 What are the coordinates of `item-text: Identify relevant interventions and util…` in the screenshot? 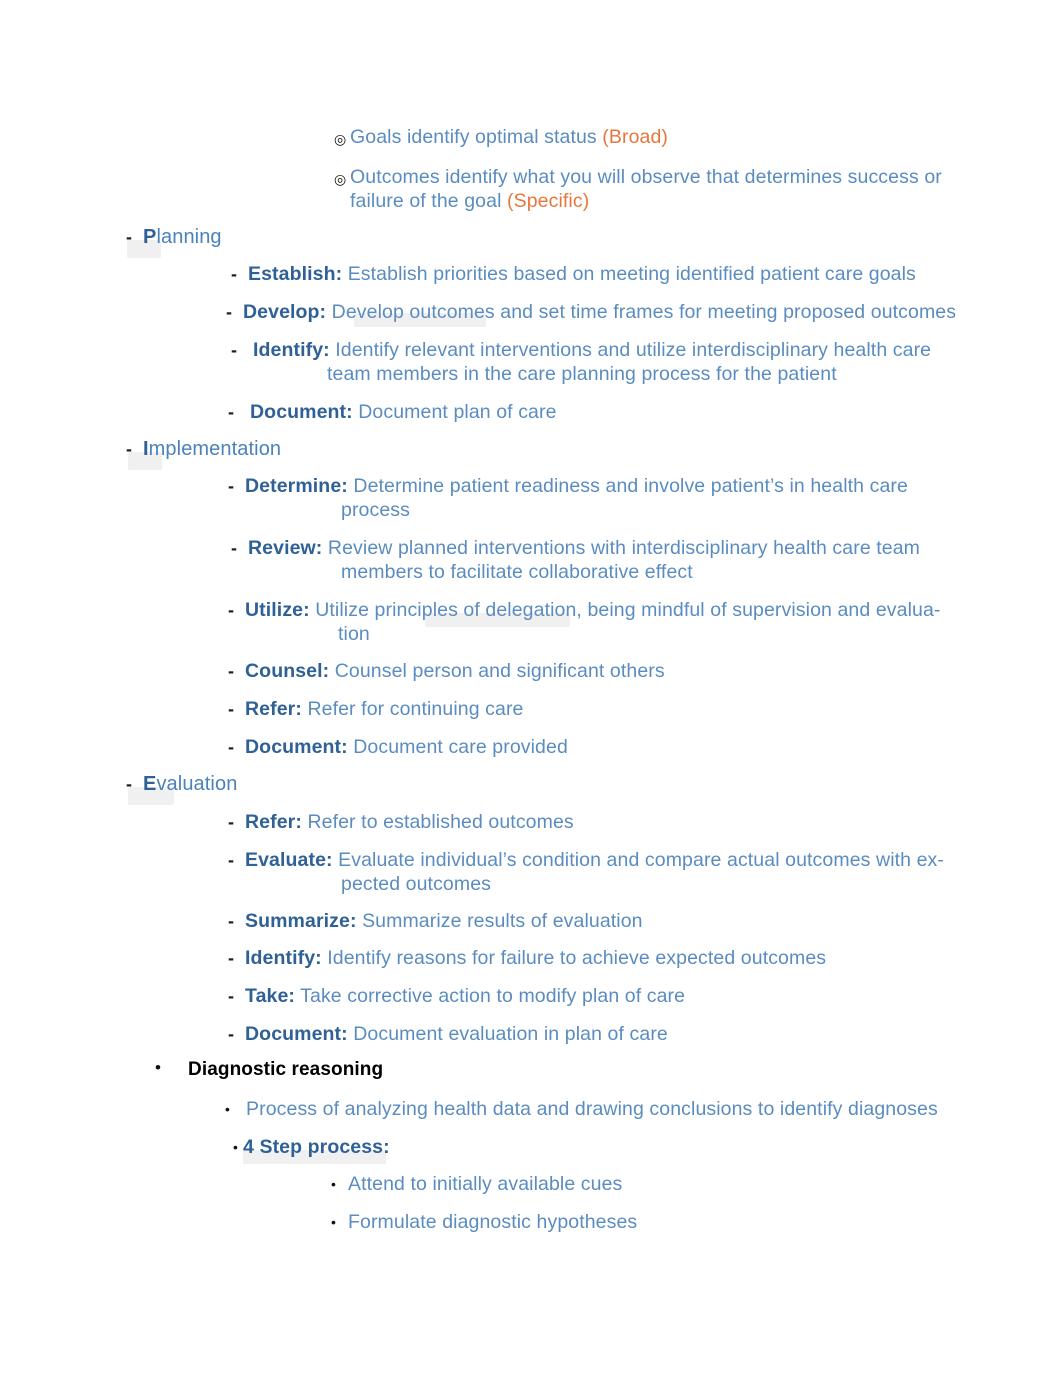 It's located at (630, 350).